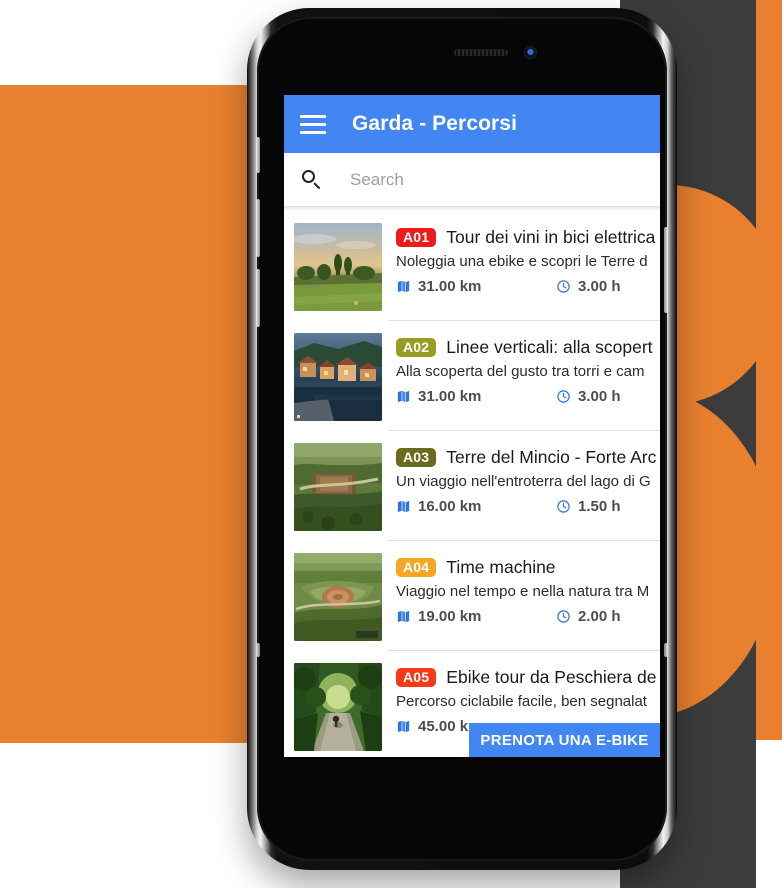  I want to click on mute-switch, so click(258, 155).